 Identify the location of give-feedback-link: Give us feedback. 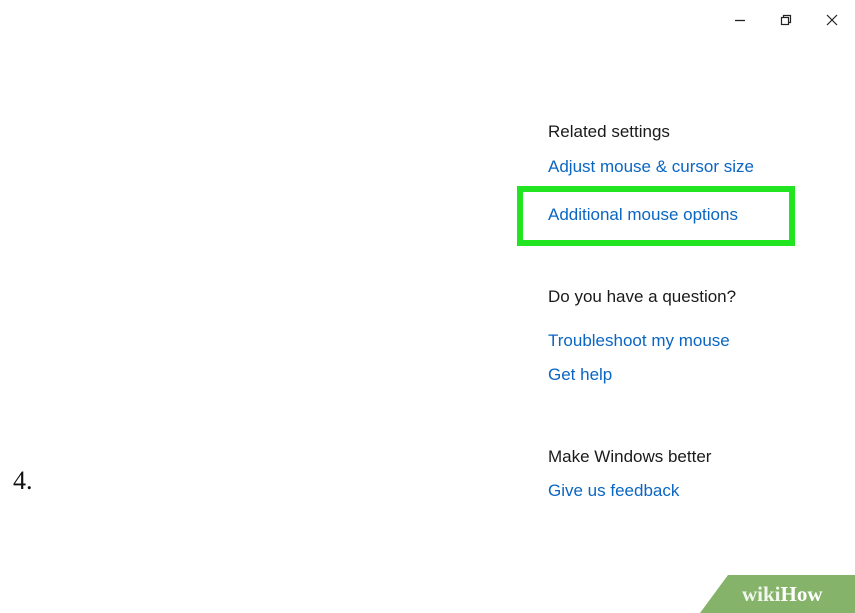
(613, 491).